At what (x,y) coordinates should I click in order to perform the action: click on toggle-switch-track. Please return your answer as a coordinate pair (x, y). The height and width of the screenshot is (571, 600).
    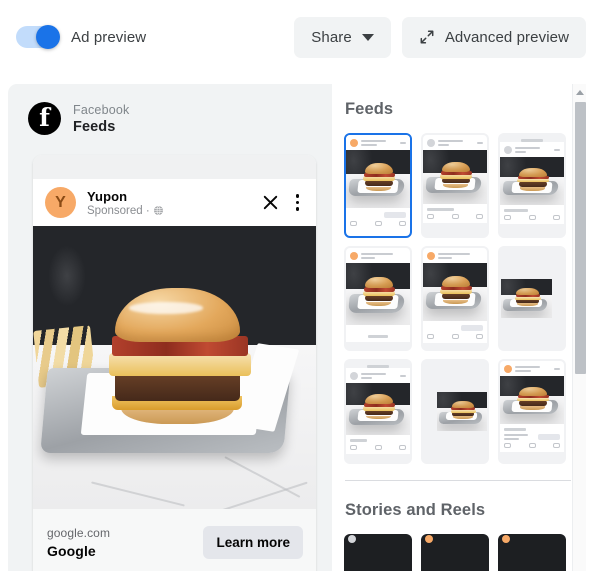
    Looking at the image, I should click on (38, 37).